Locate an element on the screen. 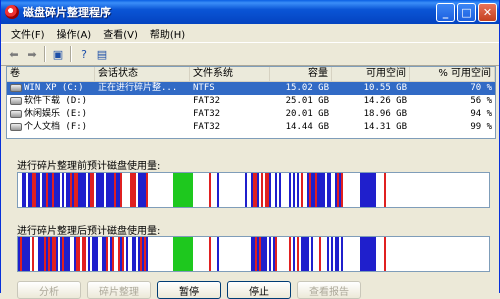 The image size is (500, 299). file-system: NTFS is located at coordinates (204, 88).